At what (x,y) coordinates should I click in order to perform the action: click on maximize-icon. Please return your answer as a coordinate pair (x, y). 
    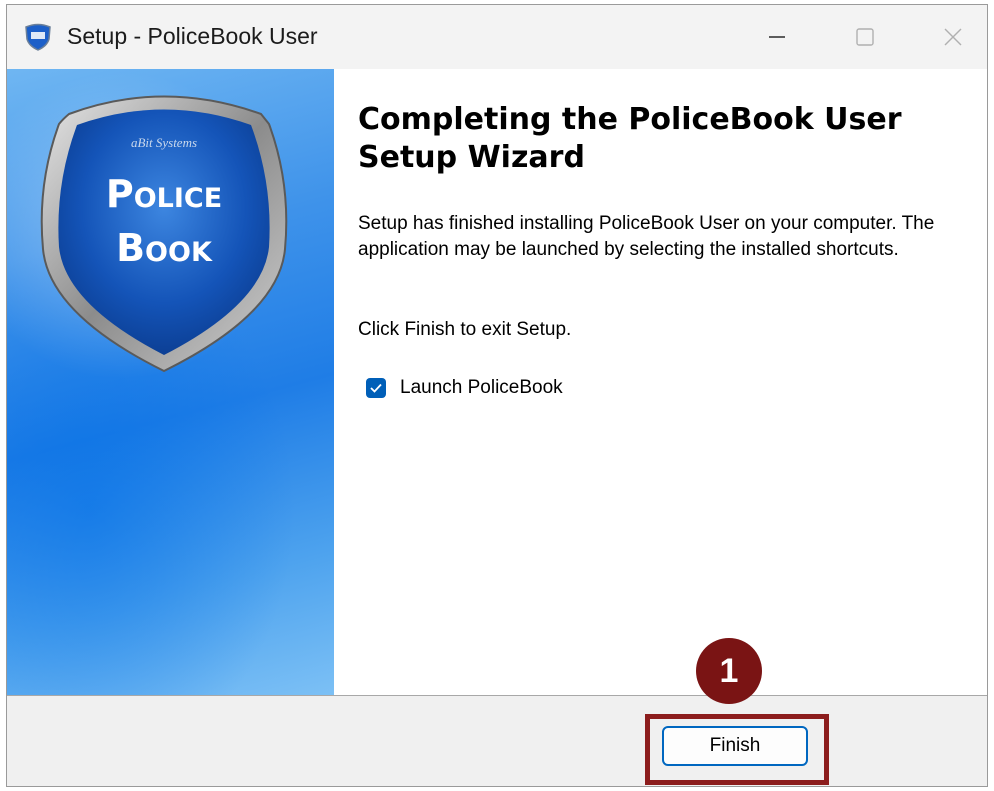
    Looking at the image, I should click on (865, 37).